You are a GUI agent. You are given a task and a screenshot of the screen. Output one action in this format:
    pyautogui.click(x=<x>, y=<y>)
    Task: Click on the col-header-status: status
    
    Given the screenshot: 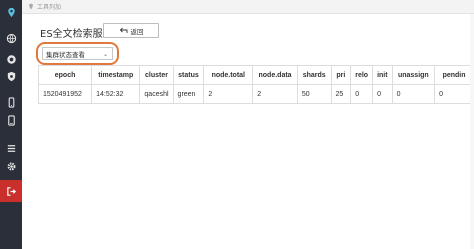 What is the action you would take?
    pyautogui.click(x=188, y=75)
    